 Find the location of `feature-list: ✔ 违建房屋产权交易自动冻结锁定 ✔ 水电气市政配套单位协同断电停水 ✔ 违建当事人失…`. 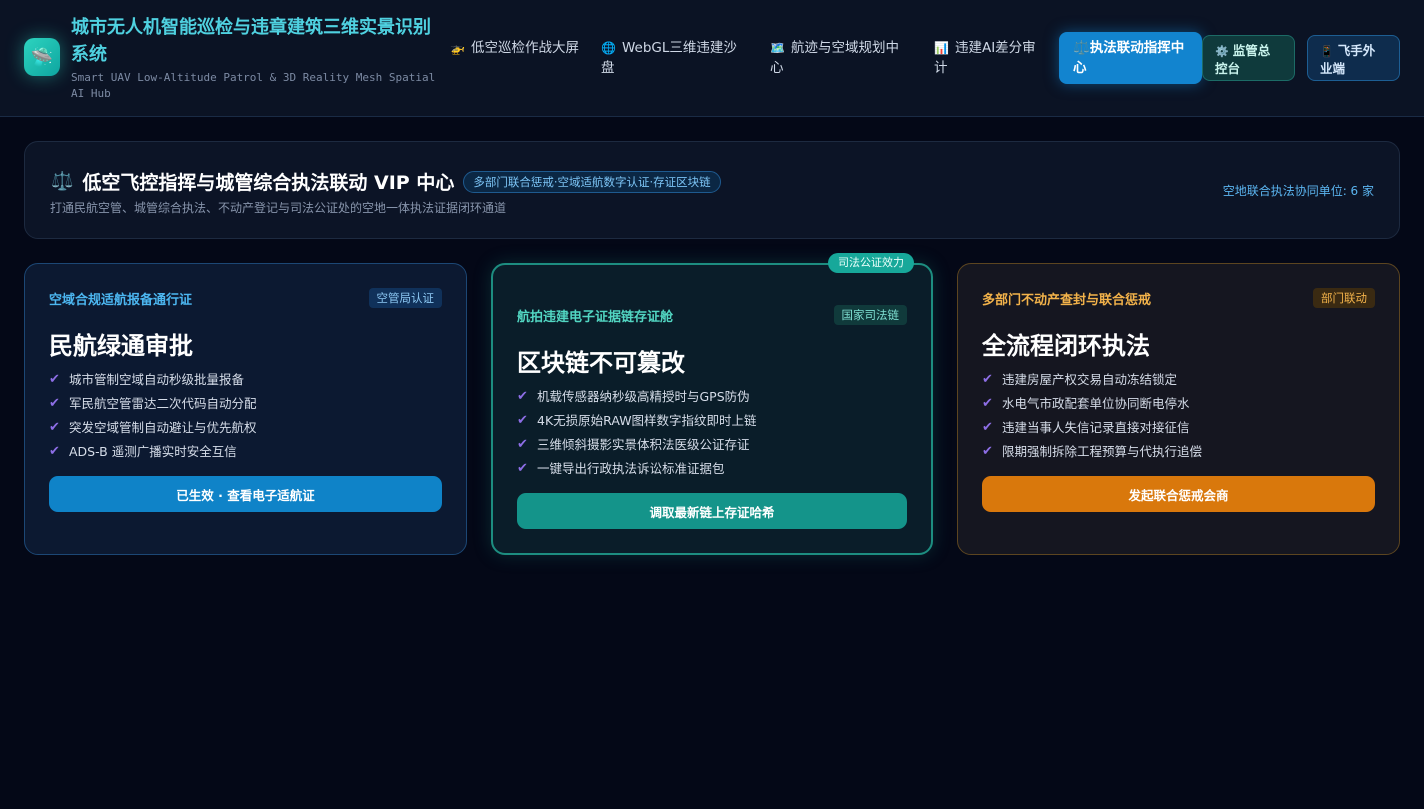

feature-list: ✔ 违建房屋产权交易自动冻结锁定 ✔ 水电气市政配套单位协同断电停水 ✔ 违建当事人失… is located at coordinates (1178, 416).